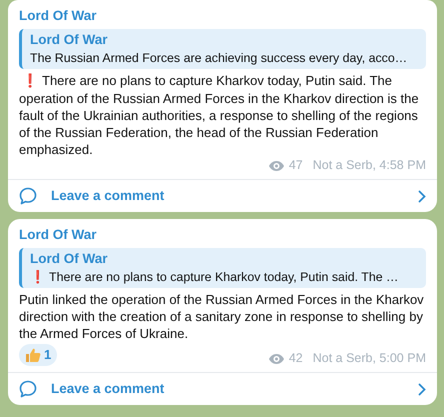 The image size is (444, 417). I want to click on post-signature: Not a Serb, 5:00 PM, so click(369, 358).